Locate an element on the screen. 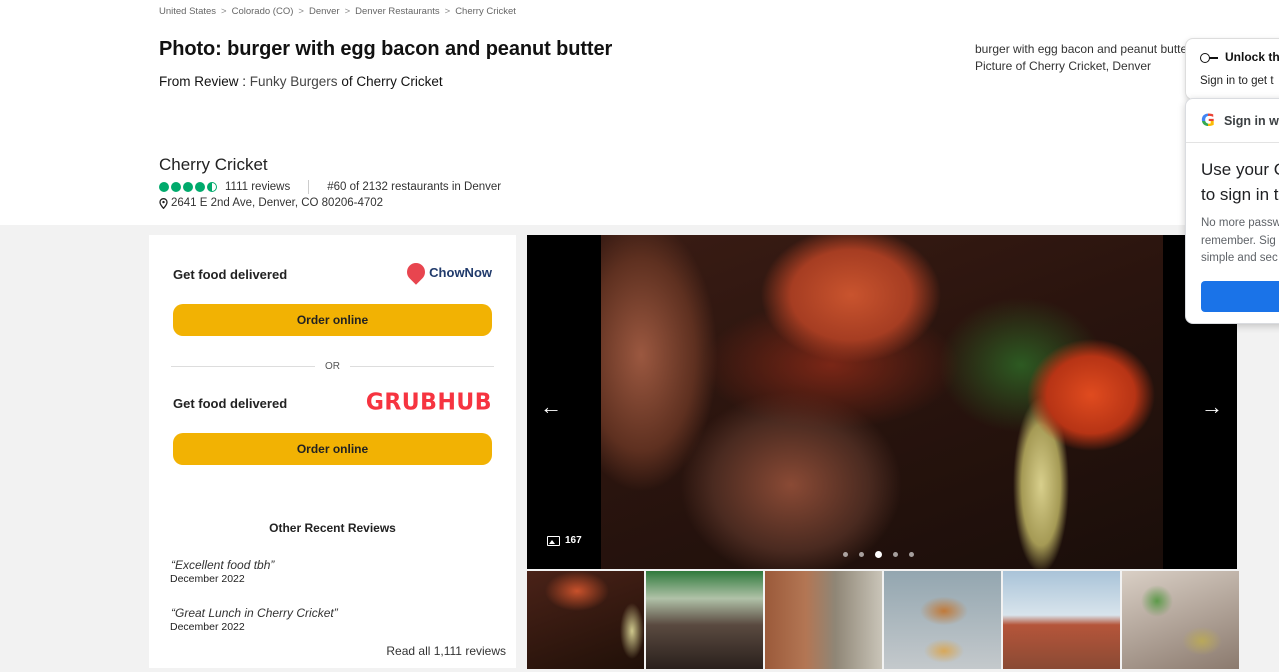 Image resolution: width=1279 pixels, height=672 pixels. grubhub-delivery-label: Get food delivered is located at coordinates (230, 403).